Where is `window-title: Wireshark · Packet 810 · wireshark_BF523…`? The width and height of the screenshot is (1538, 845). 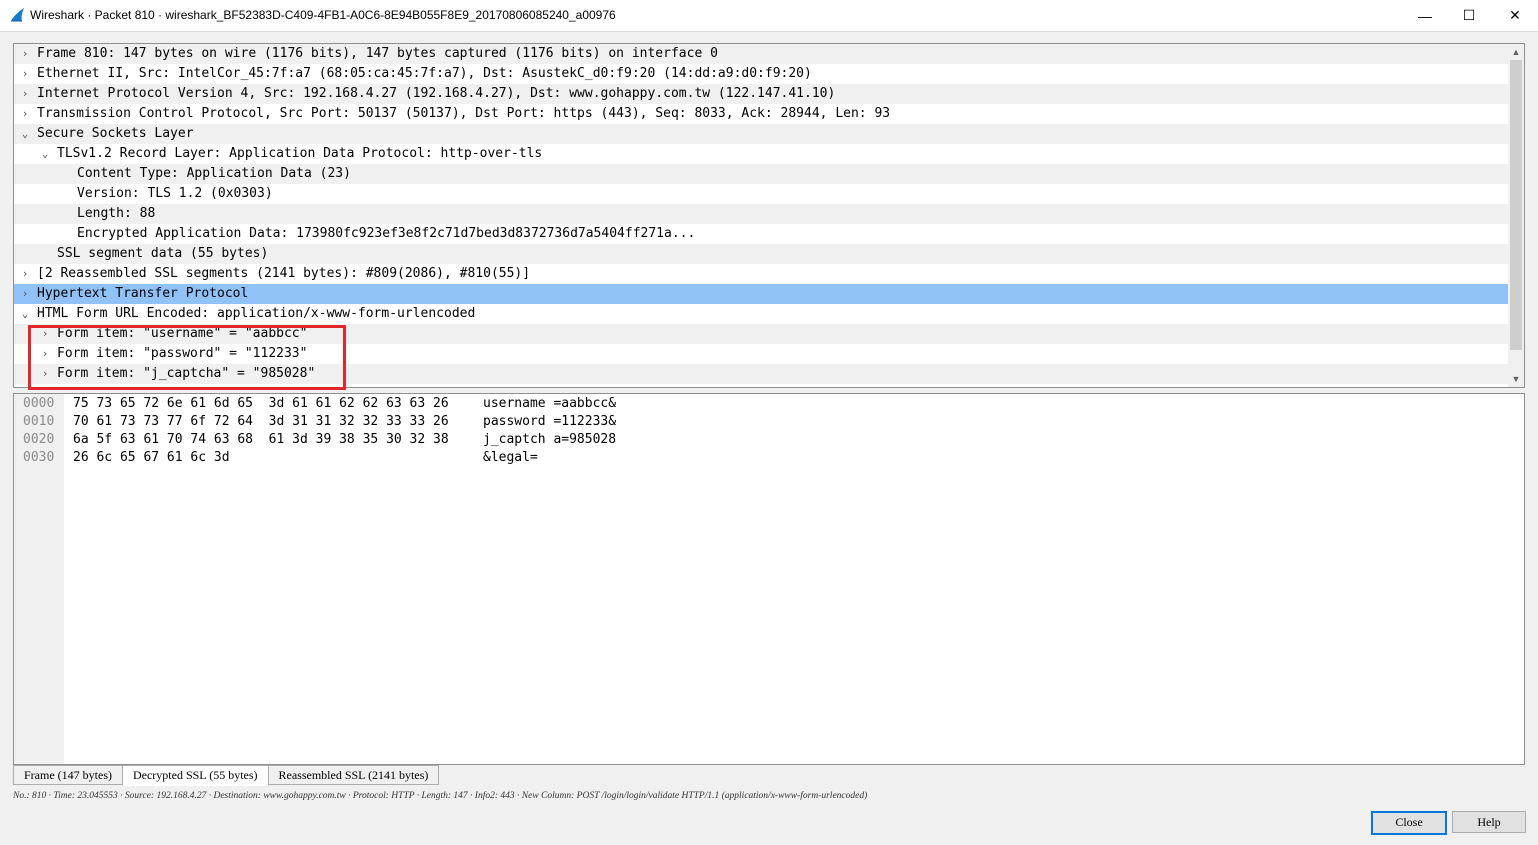
window-title: Wireshark · Packet 810 · wireshark_BF523… is located at coordinates (323, 15).